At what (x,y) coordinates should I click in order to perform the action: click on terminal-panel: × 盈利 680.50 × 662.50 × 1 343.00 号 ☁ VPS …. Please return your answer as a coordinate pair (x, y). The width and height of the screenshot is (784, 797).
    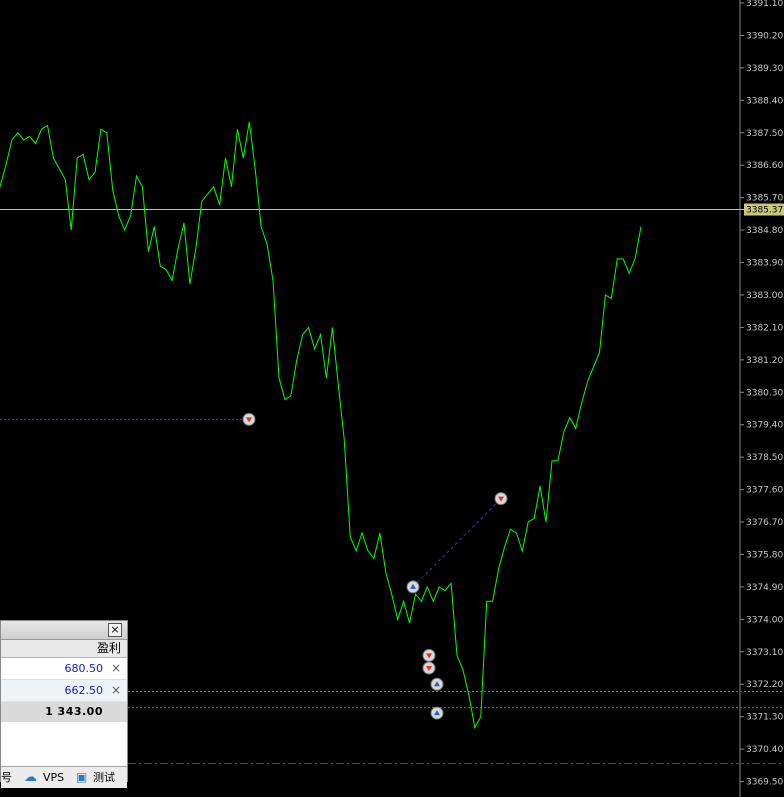
    Looking at the image, I should click on (64, 704).